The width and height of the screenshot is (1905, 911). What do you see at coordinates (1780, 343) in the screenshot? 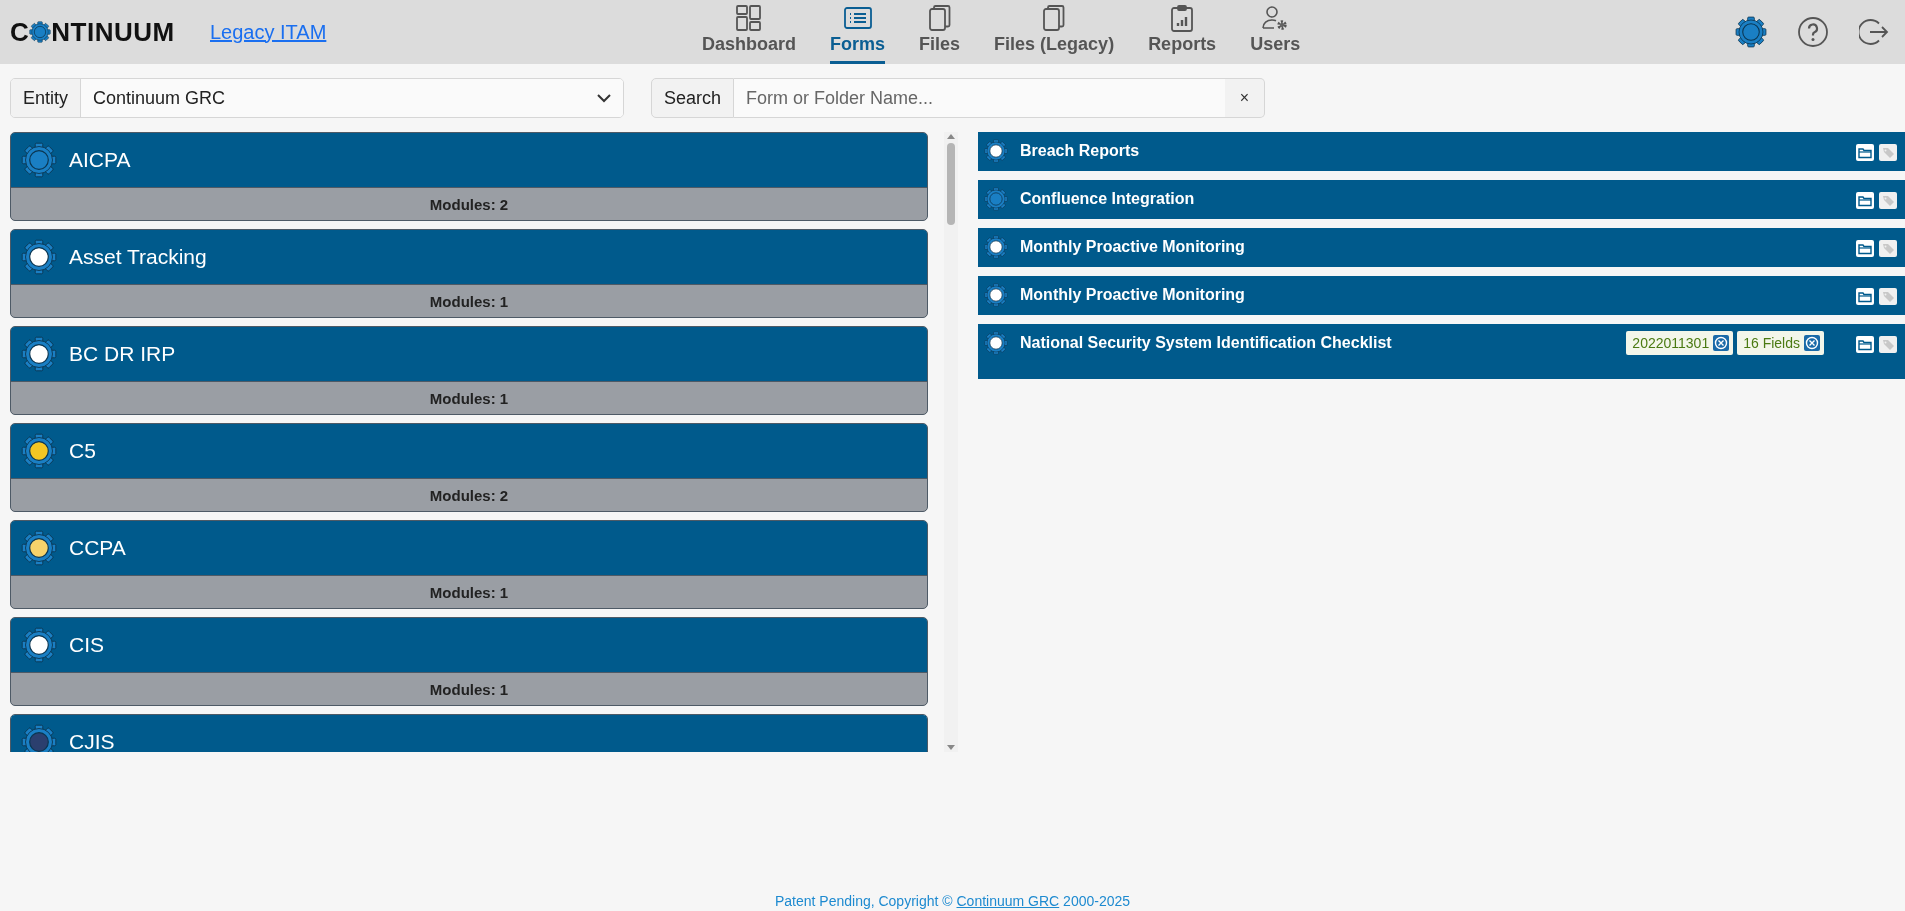
I see `filter-tag: 16 Fields` at bounding box center [1780, 343].